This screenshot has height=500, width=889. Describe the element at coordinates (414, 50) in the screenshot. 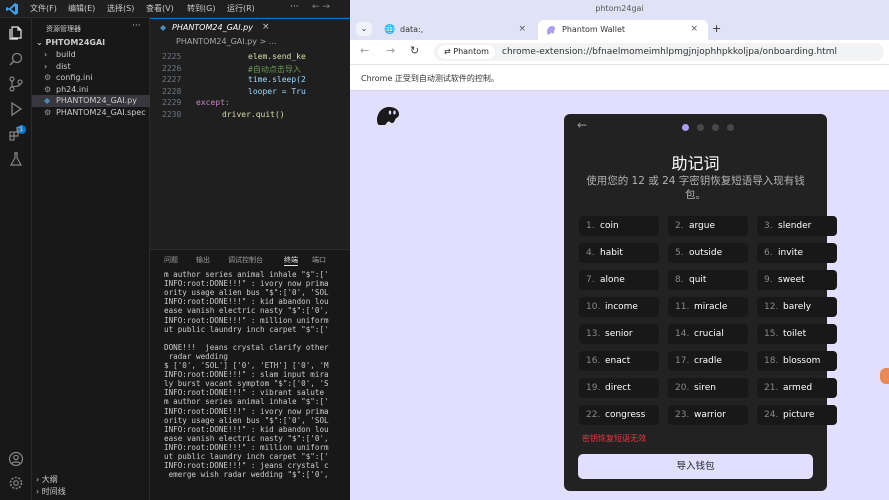

I see `reload-icon: ↻` at that location.